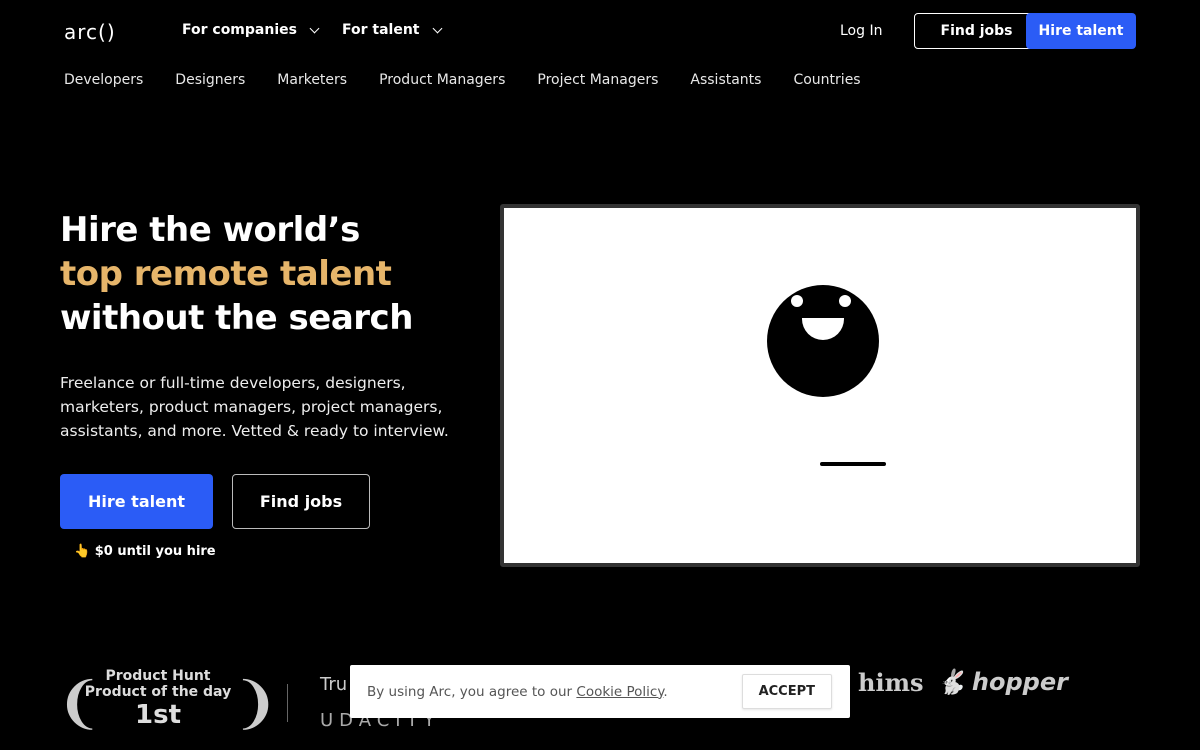 The width and height of the screenshot is (1200, 750). Describe the element at coordinates (158, 676) in the screenshot. I see `ph-line1: Product Hunt` at that location.